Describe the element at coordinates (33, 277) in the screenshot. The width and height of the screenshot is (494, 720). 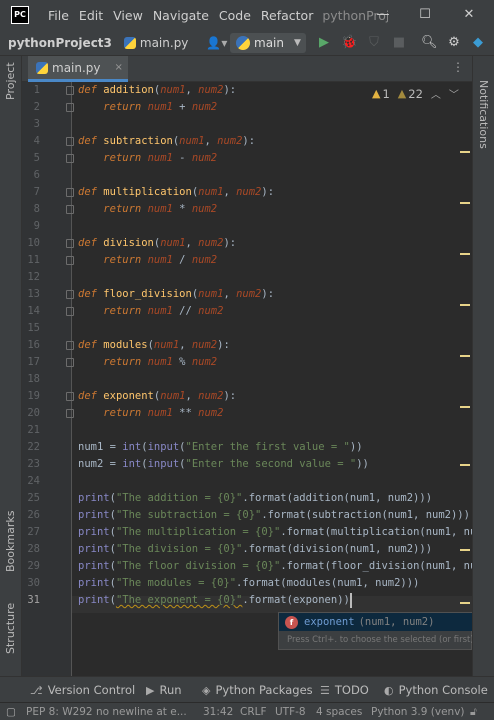
I see `line-number: 12` at that location.